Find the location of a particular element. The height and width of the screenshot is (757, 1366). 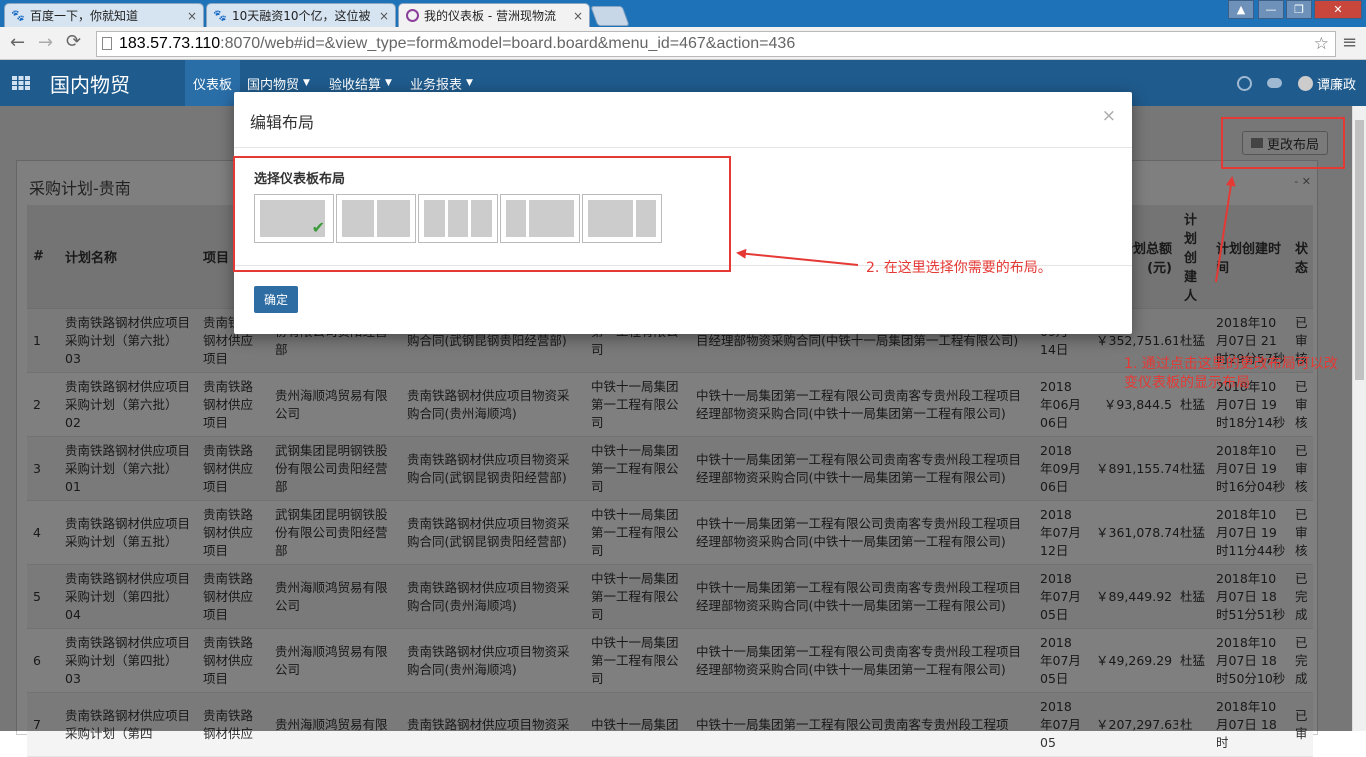

clock-icon is located at coordinates (1244, 83).